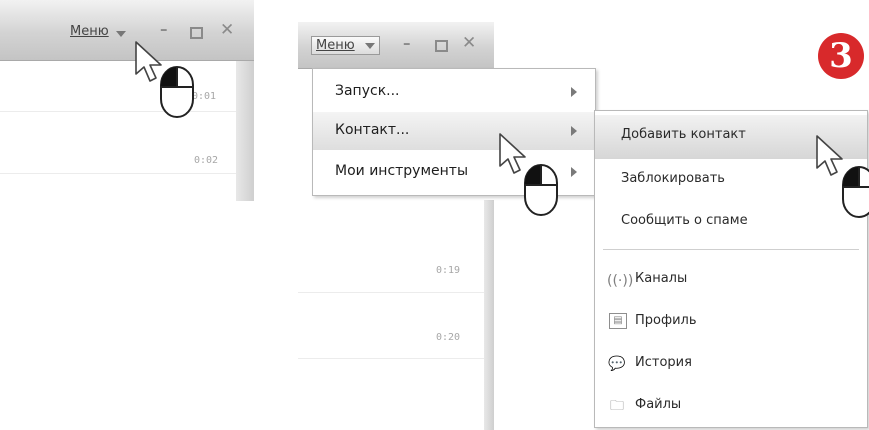 The height and width of the screenshot is (430, 869). I want to click on submenu-item-files: 🗀 Файлы, so click(731, 407).